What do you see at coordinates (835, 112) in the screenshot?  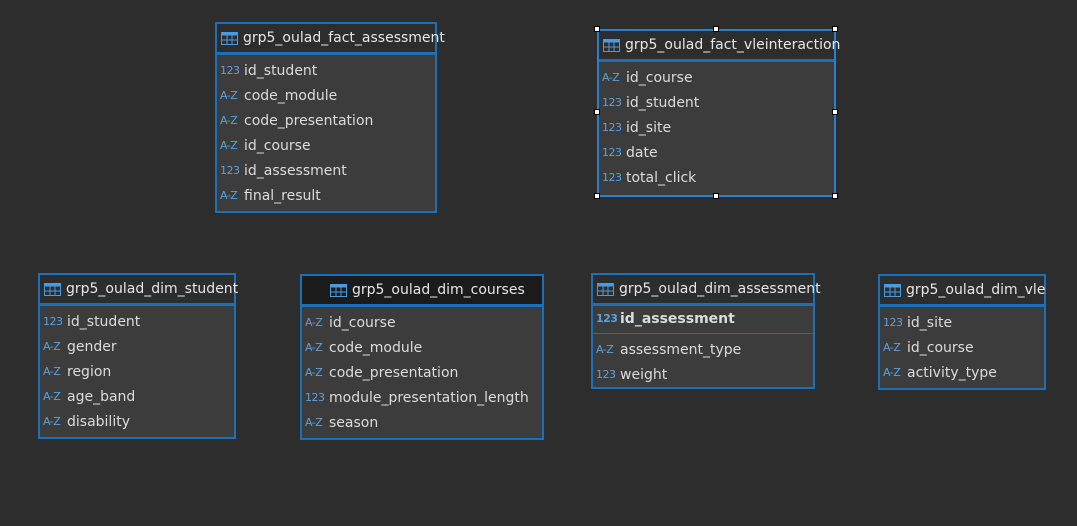 I see `resize-handle-right` at bounding box center [835, 112].